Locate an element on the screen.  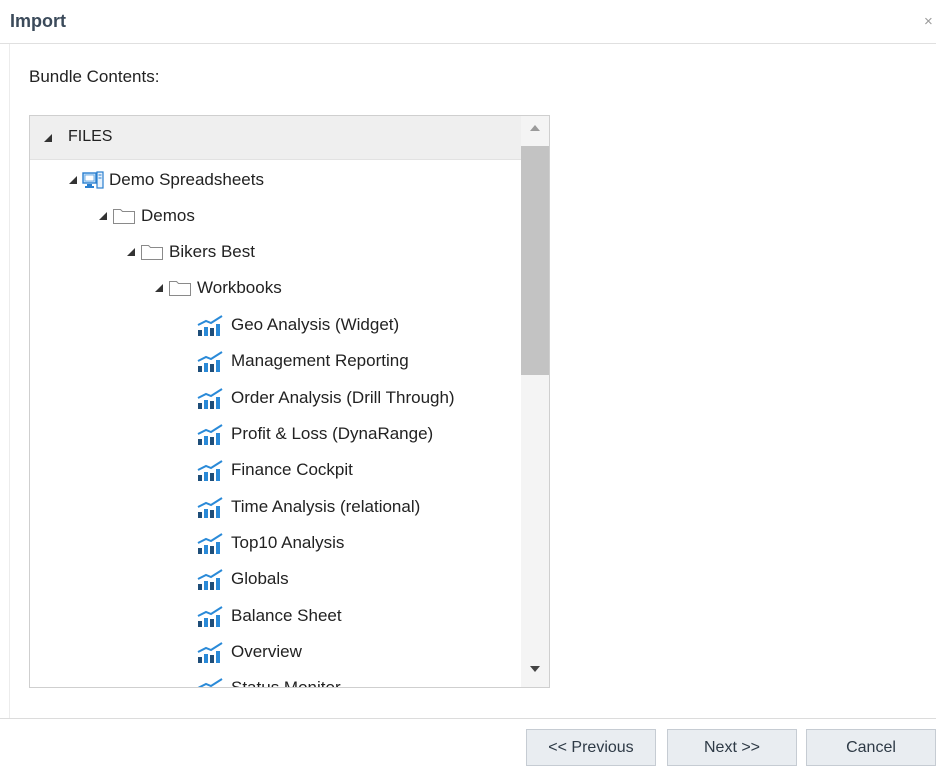
tree-node-bikers-best: Bikers Best is located at coordinates (190, 252).